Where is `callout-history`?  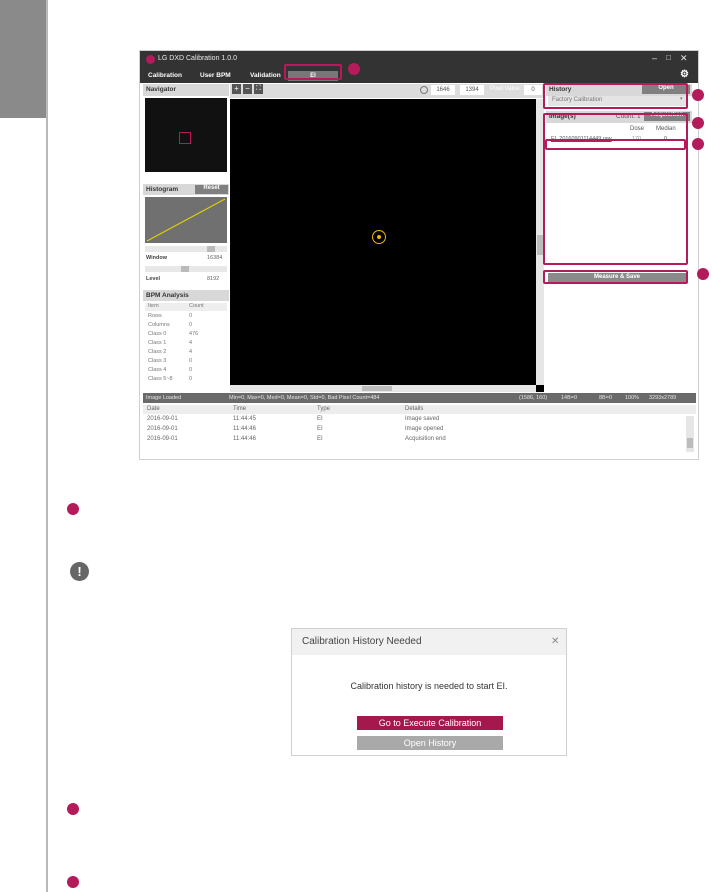 callout-history is located at coordinates (615, 96).